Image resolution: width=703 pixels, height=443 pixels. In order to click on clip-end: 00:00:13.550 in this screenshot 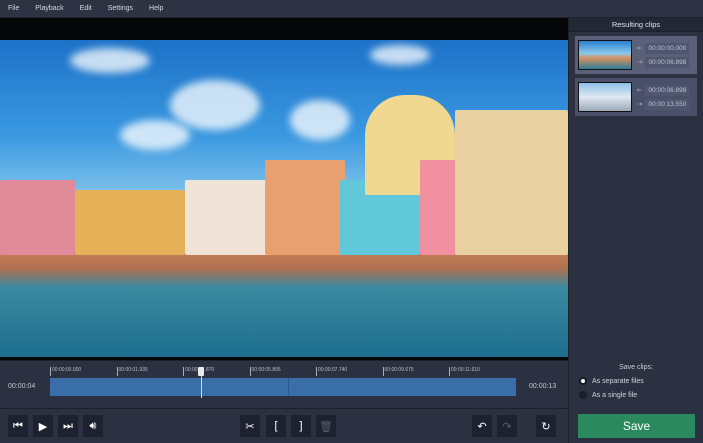, I will do `click(667, 104)`.